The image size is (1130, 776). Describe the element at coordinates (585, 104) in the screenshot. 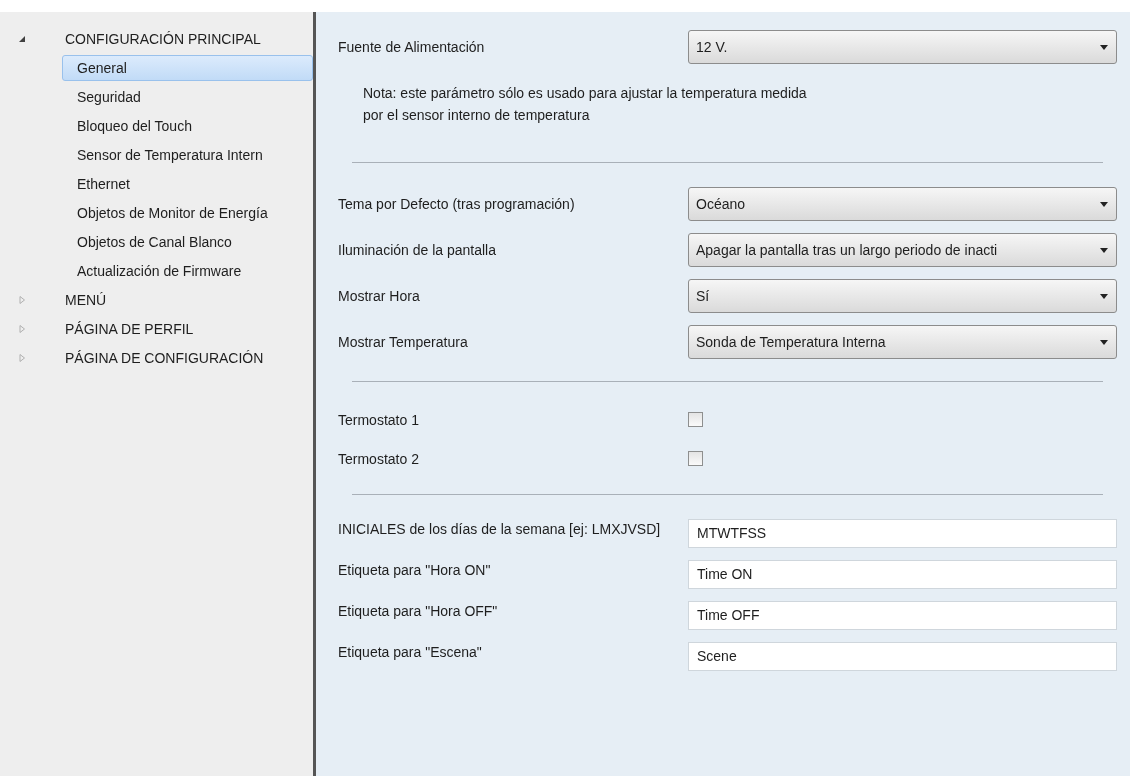

I see `note-text: Nota: este parámetro sólo es usado para ajustar la temperatura medida por el sensor interno de temperatura` at that location.